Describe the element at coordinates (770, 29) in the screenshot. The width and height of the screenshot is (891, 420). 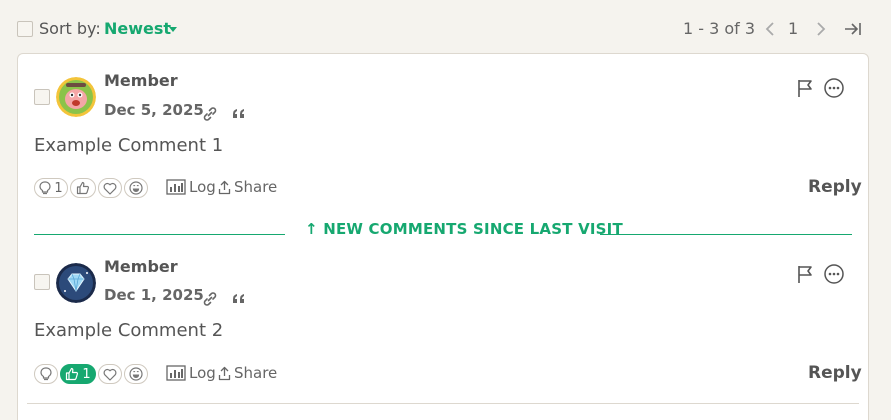
I see `chevron-left-icon` at that location.